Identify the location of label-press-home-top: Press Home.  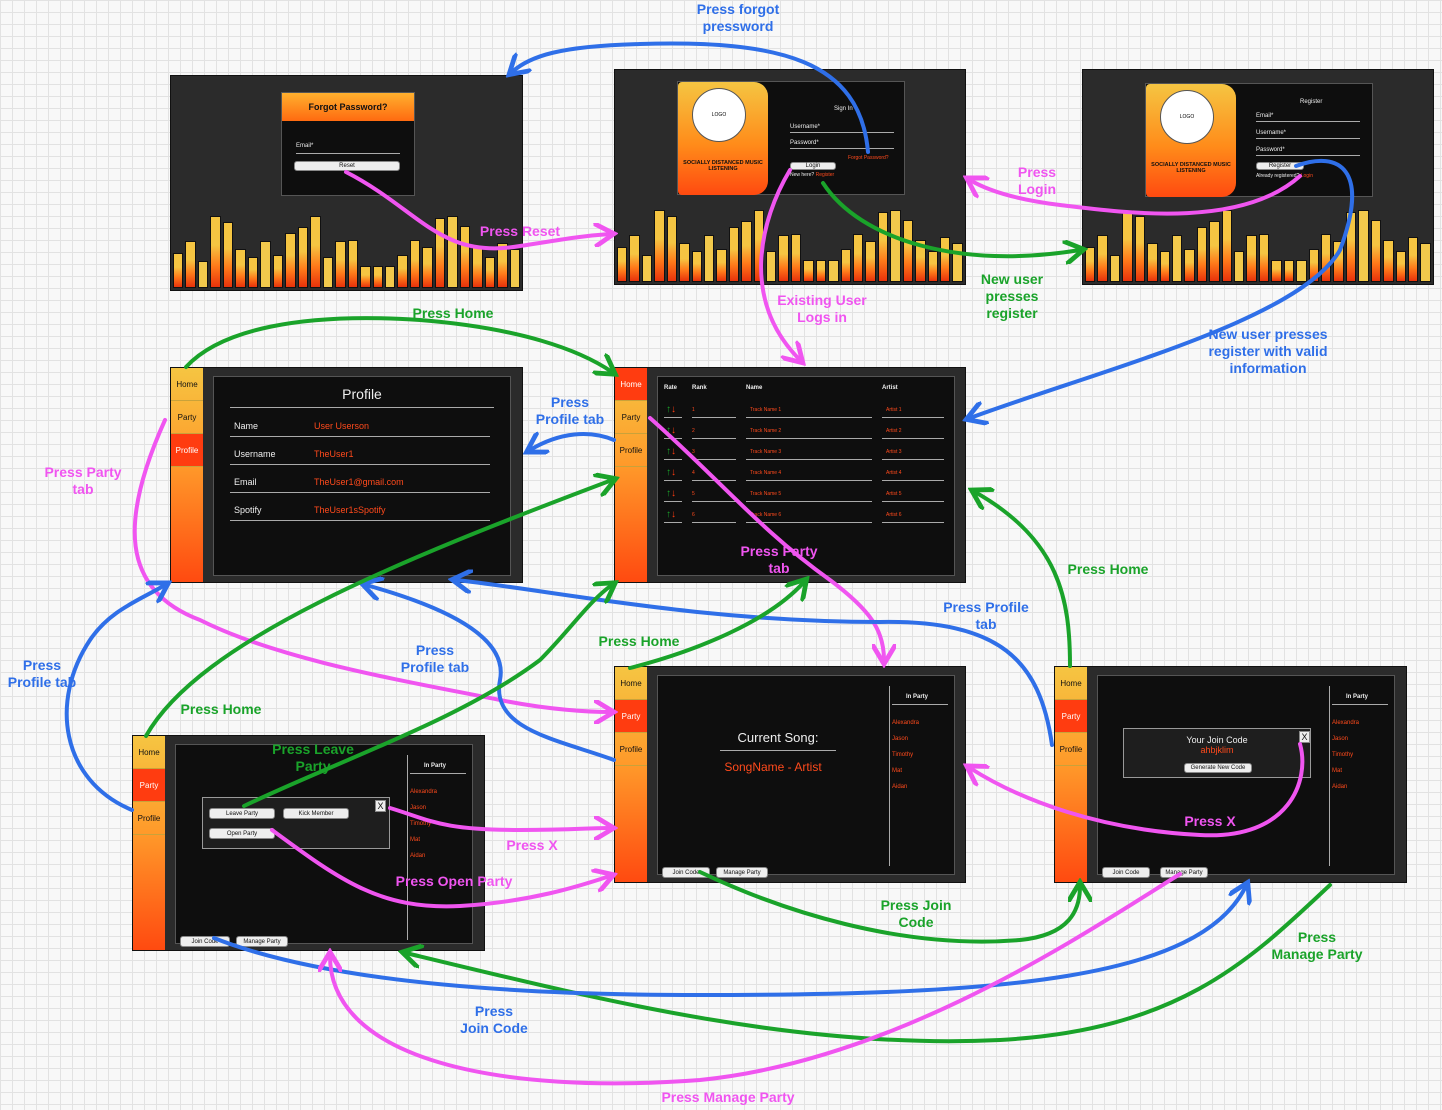
(453, 313).